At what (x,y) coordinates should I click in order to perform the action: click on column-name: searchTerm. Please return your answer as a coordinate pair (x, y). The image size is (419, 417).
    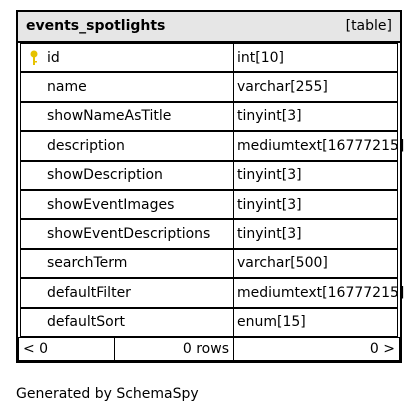
    Looking at the image, I should click on (87, 263).